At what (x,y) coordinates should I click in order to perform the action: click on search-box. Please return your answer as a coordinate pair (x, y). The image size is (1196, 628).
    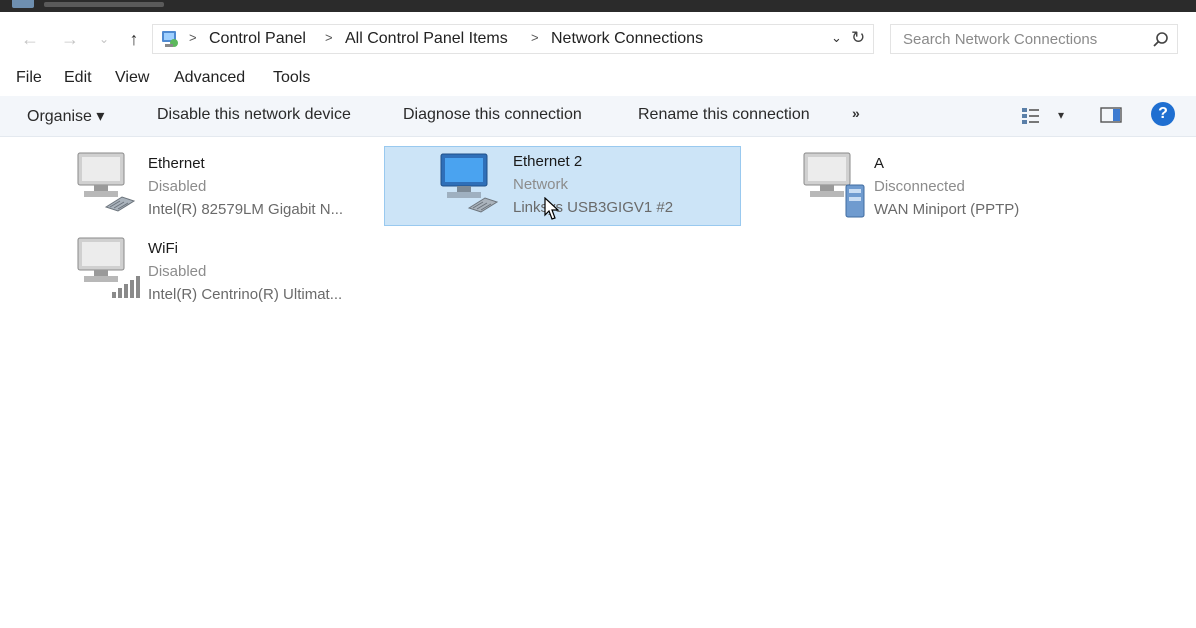
    Looking at the image, I should click on (1034, 39).